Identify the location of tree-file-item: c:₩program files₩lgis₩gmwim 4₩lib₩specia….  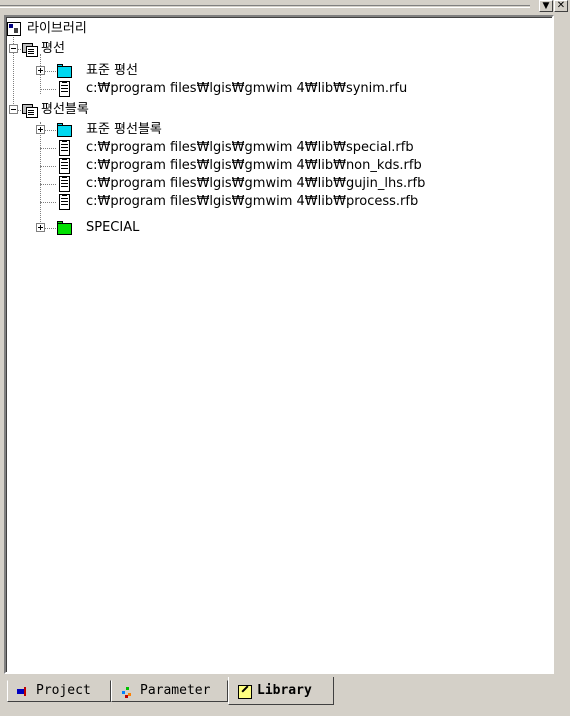
(276, 147).